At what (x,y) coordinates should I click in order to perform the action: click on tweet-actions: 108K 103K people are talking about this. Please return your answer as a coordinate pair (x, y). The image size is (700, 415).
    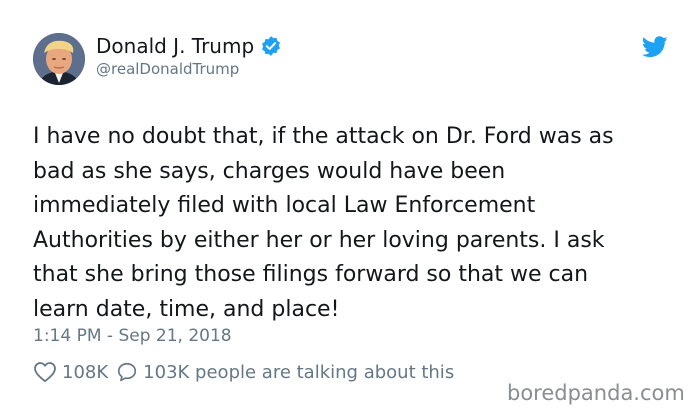
    Looking at the image, I should click on (243, 372).